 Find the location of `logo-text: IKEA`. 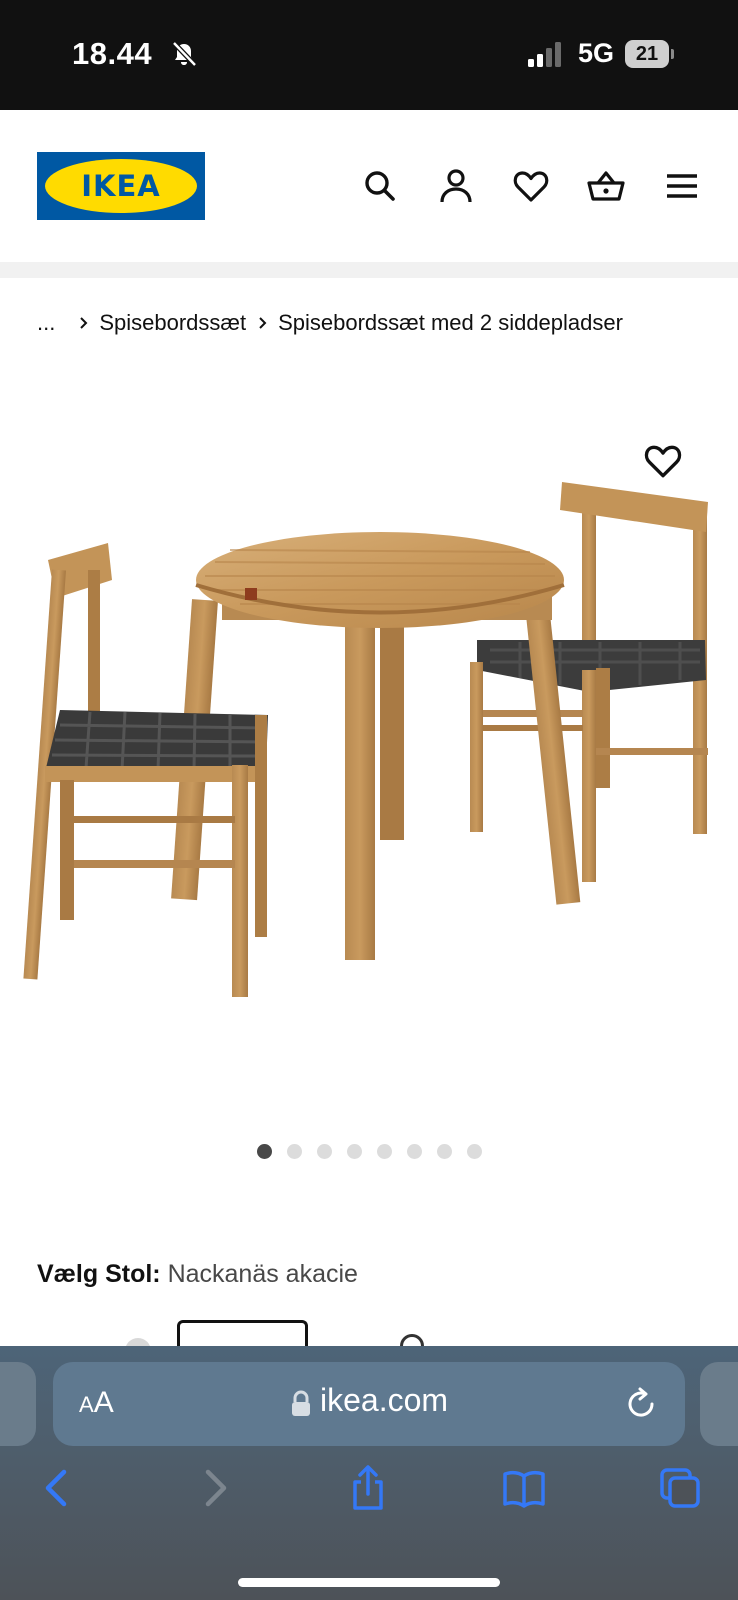

logo-text: IKEA is located at coordinates (121, 186).